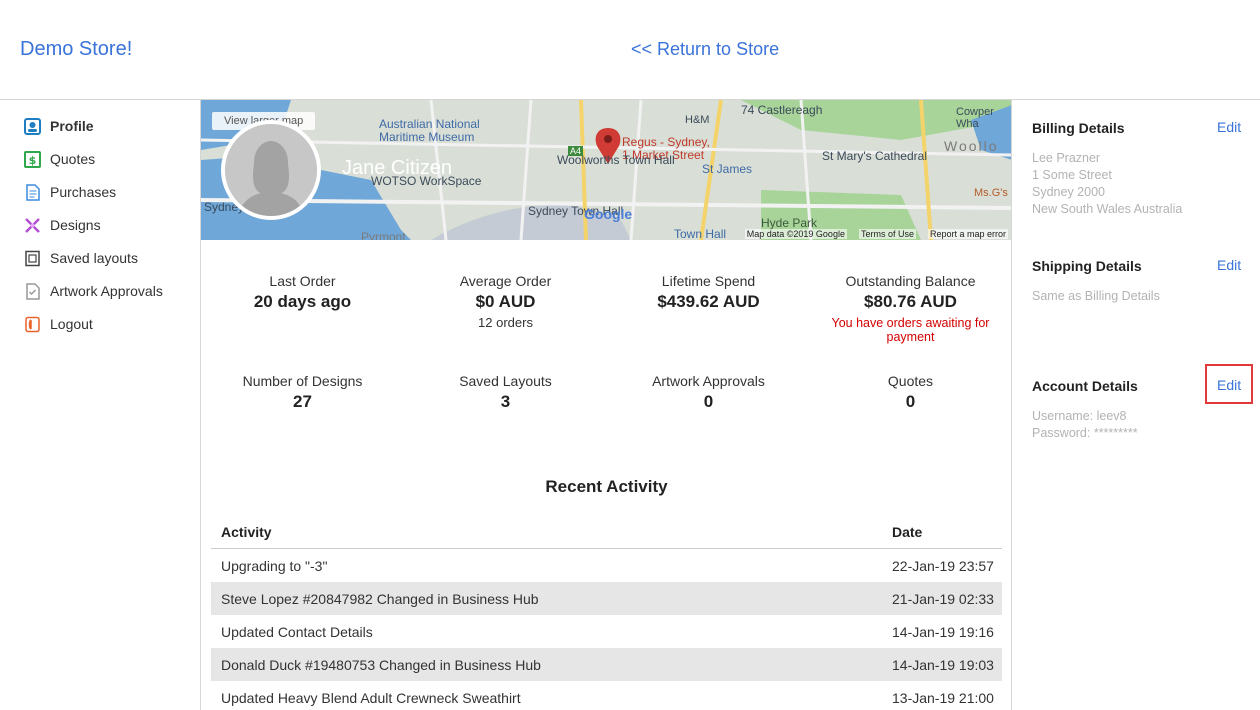 Image resolution: width=1260 pixels, height=710 pixels. What do you see at coordinates (606, 631) in the screenshot?
I see `table-row: Updated Contact Details 14-Jan-19 19:16` at bounding box center [606, 631].